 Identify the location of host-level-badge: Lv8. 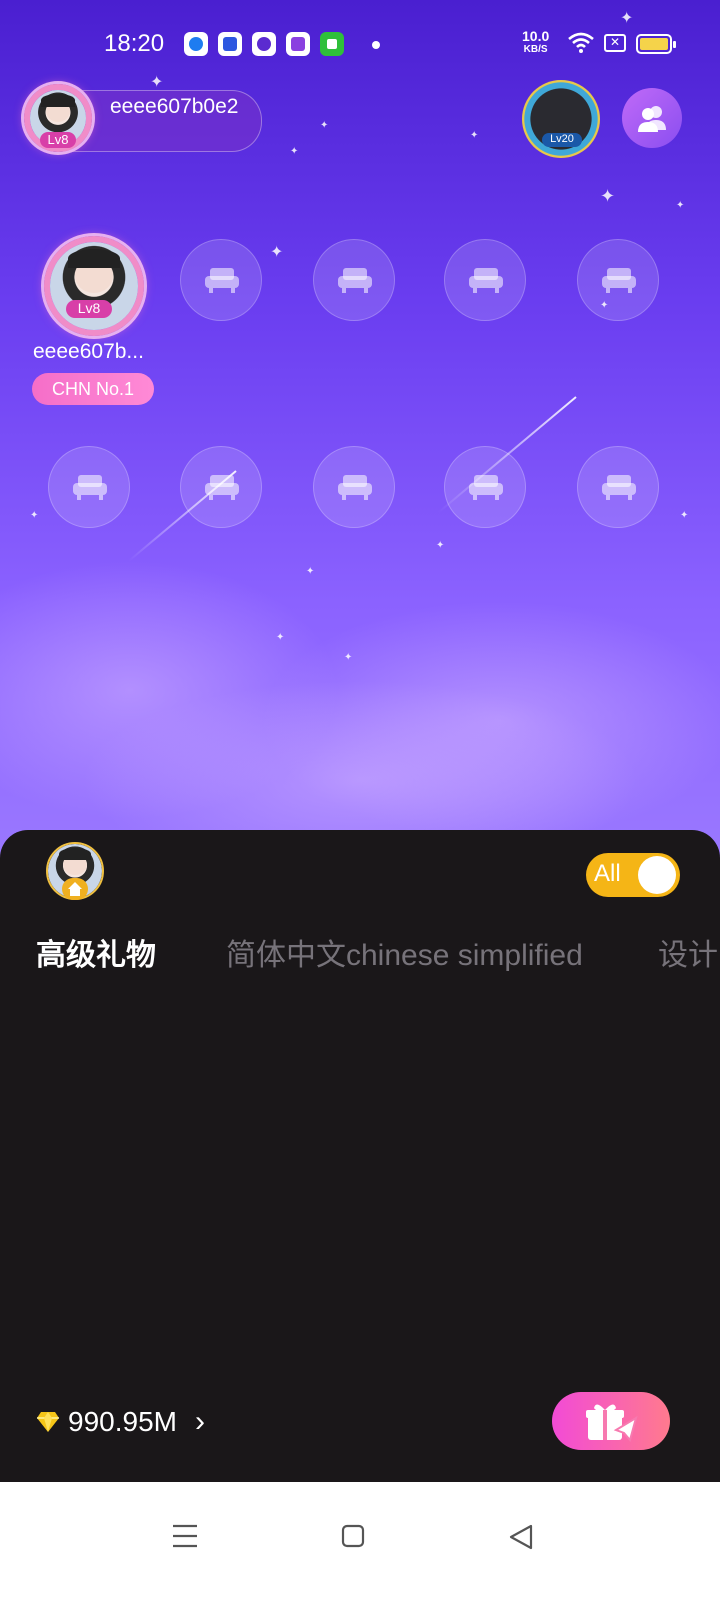
(58, 140).